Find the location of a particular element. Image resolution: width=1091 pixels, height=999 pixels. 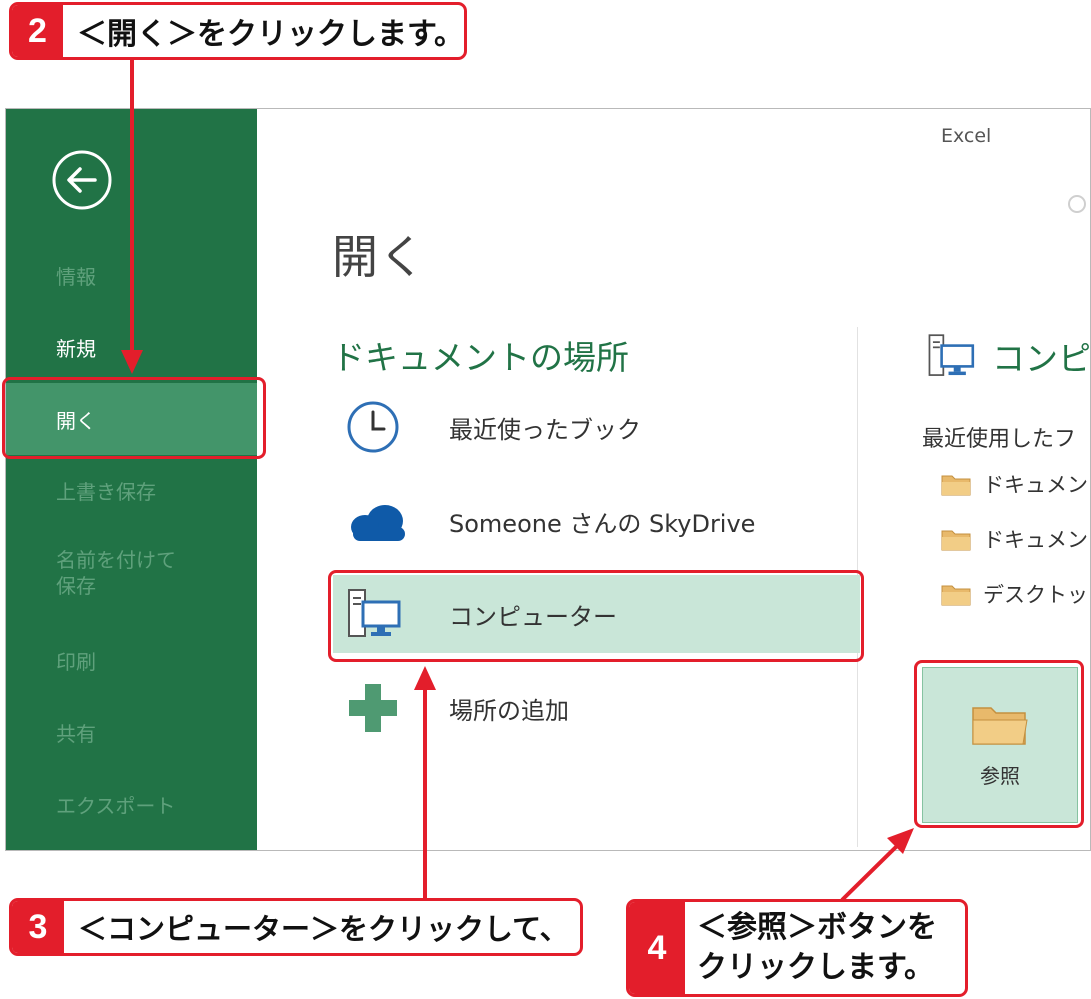

callout-text-line-2: クリックします。 is located at coordinates (815, 967).